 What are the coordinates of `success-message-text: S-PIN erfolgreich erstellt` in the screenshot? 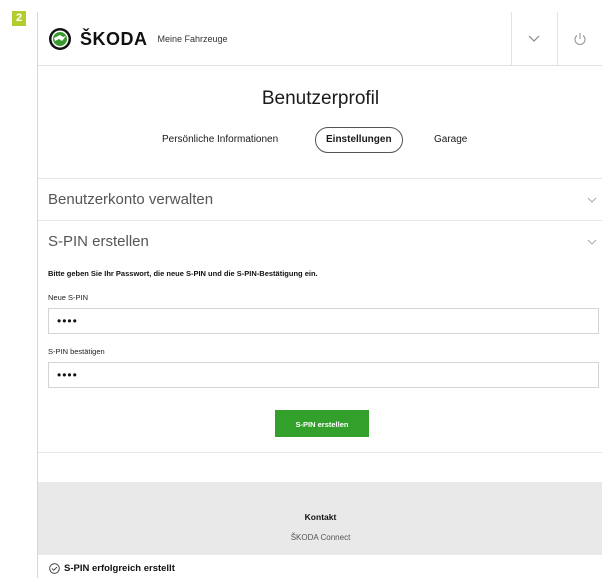 It's located at (119, 568).